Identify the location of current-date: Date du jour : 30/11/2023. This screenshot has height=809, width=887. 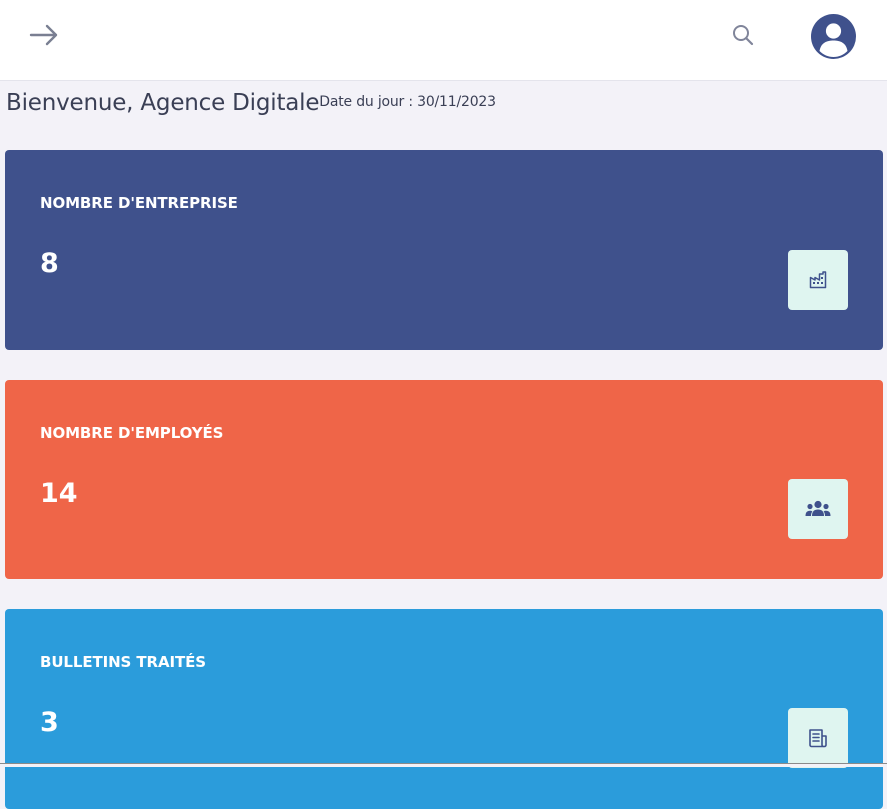
(407, 102).